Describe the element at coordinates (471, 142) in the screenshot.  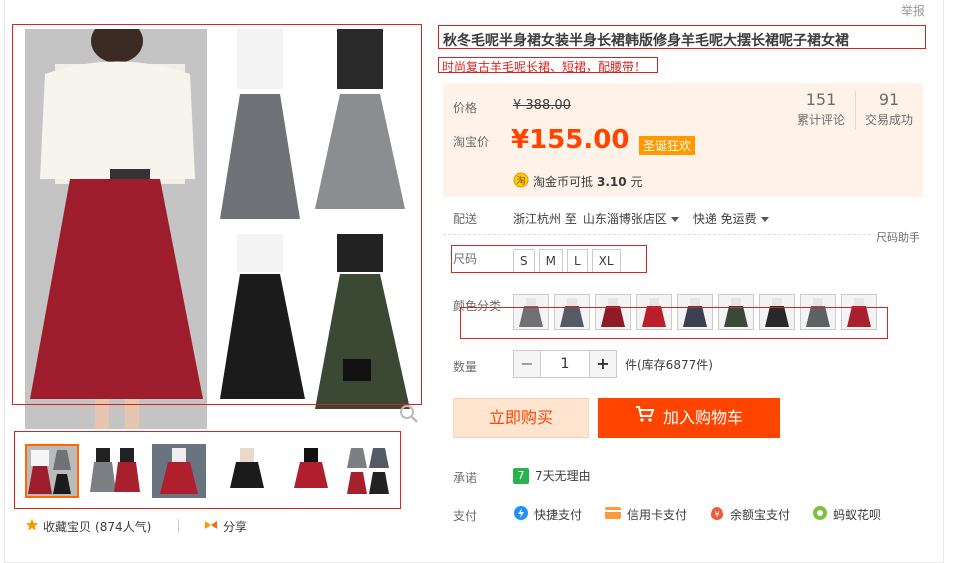
I see `taobao-price-label: 淘宝价` at that location.